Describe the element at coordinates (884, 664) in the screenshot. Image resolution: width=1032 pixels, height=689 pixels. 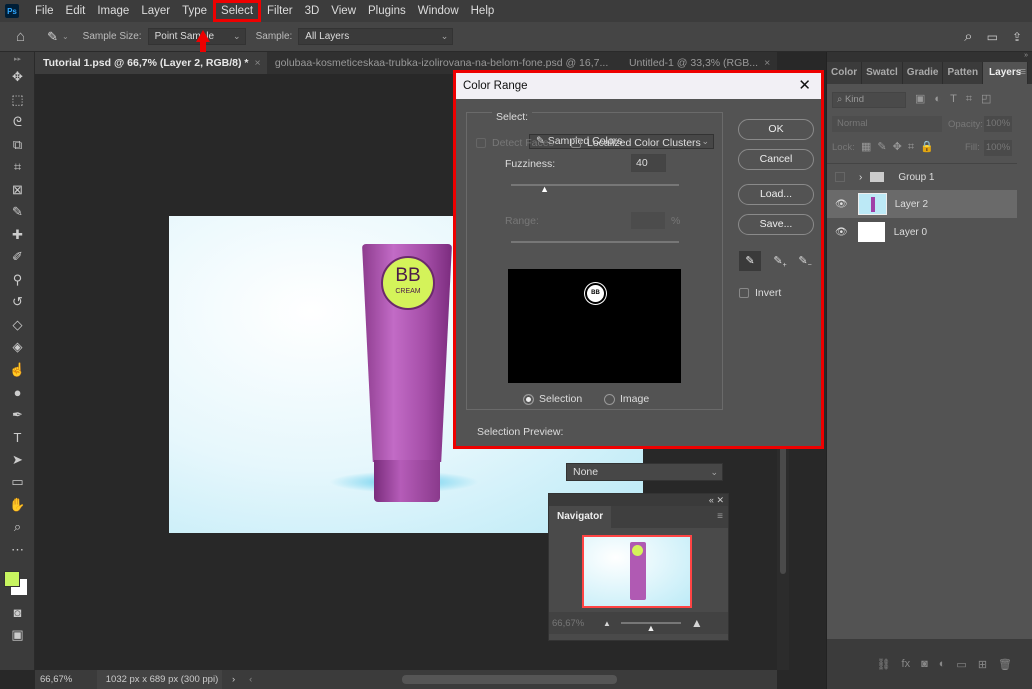
I see `link-icon: ⛓` at that location.